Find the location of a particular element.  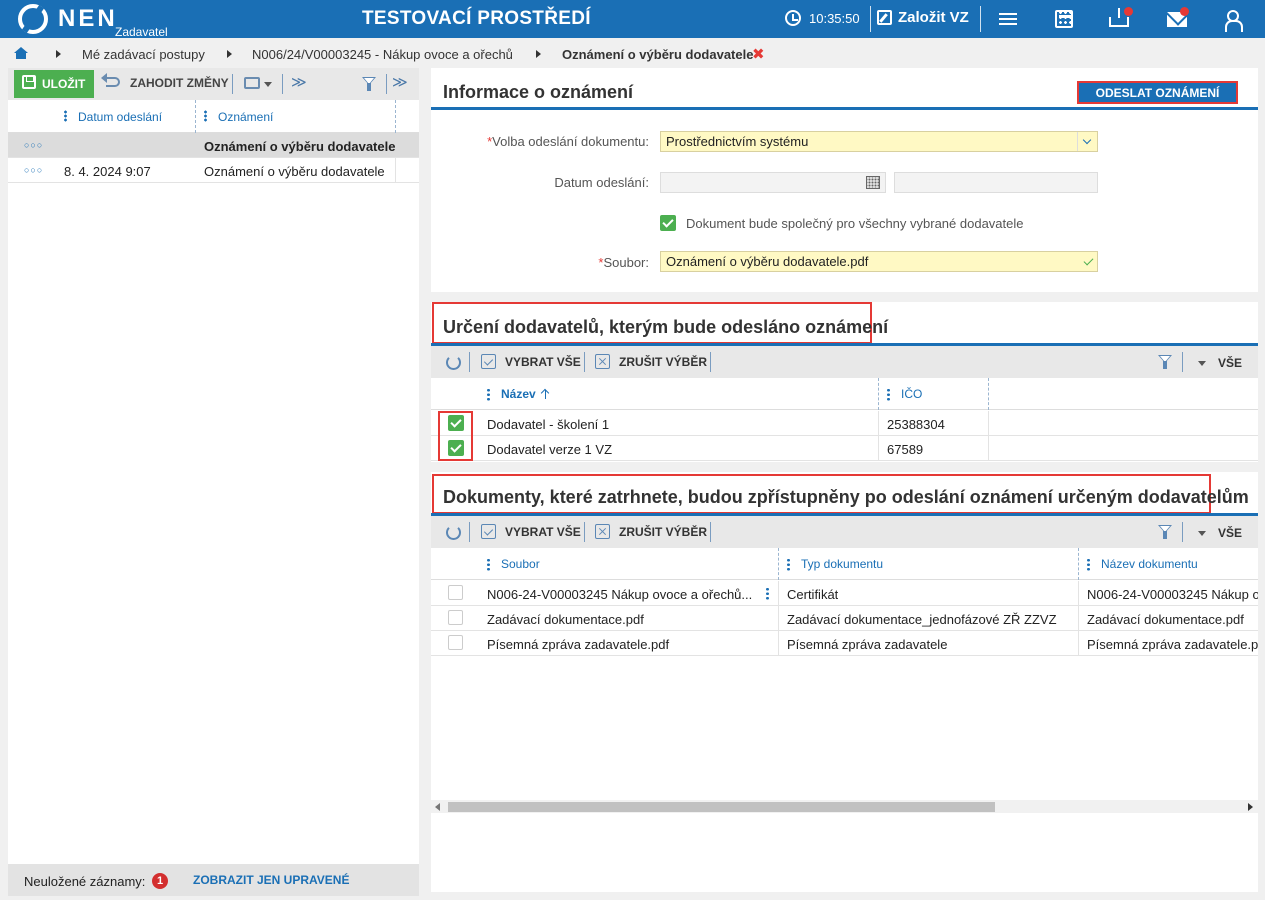

supplier-name: Dodavatel - školení 1 is located at coordinates (548, 424).